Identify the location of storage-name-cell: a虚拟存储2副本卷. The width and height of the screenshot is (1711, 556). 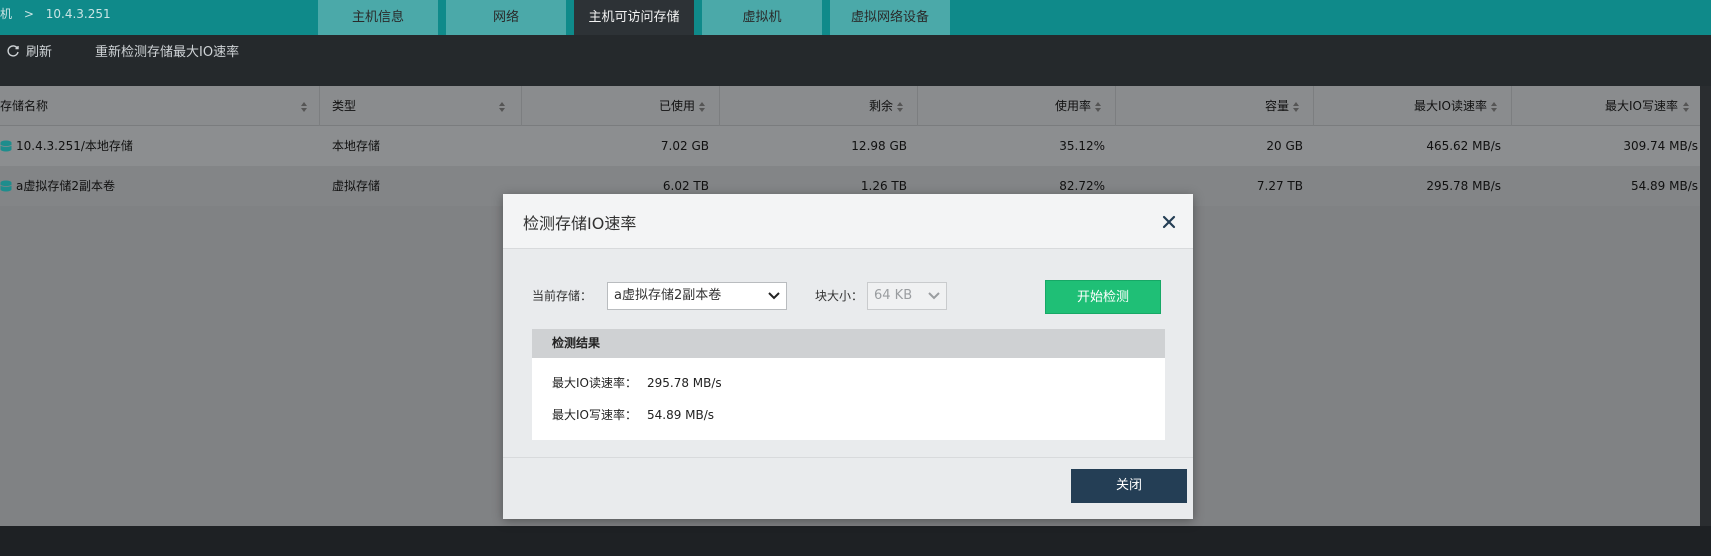
(160, 186).